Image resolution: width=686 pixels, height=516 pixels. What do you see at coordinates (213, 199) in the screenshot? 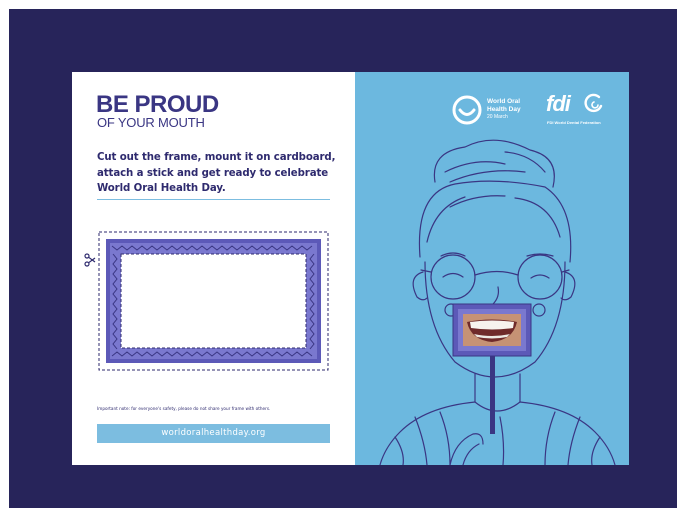
I see `divider` at bounding box center [213, 199].